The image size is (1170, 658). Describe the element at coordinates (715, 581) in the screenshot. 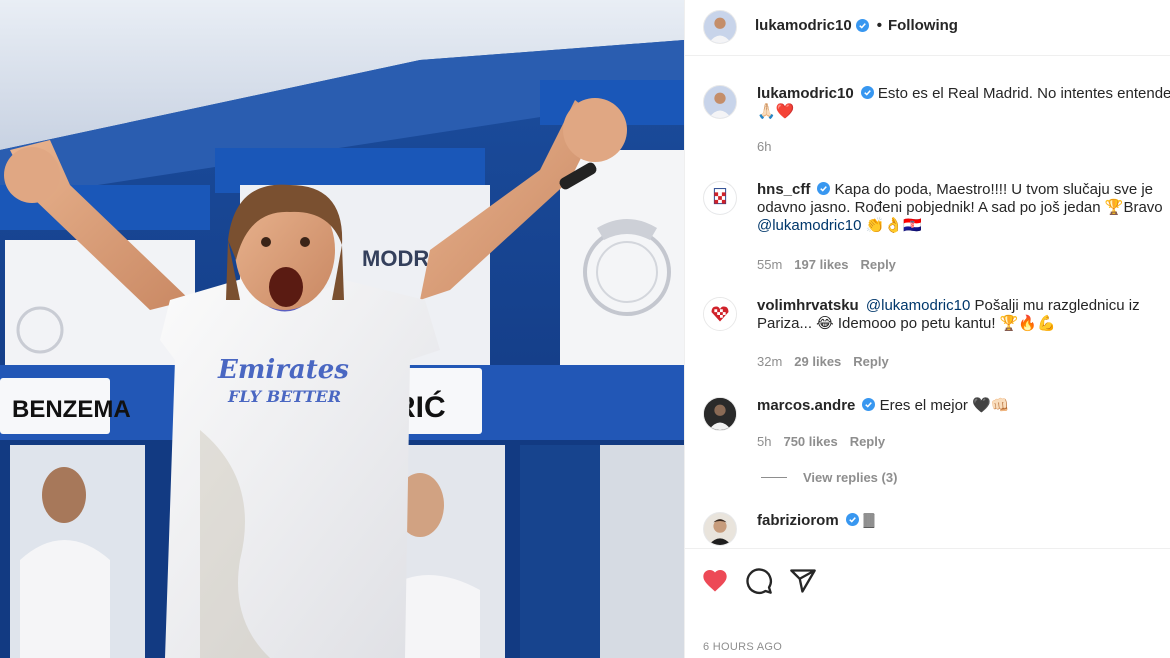

I see `like-heart-icon` at that location.